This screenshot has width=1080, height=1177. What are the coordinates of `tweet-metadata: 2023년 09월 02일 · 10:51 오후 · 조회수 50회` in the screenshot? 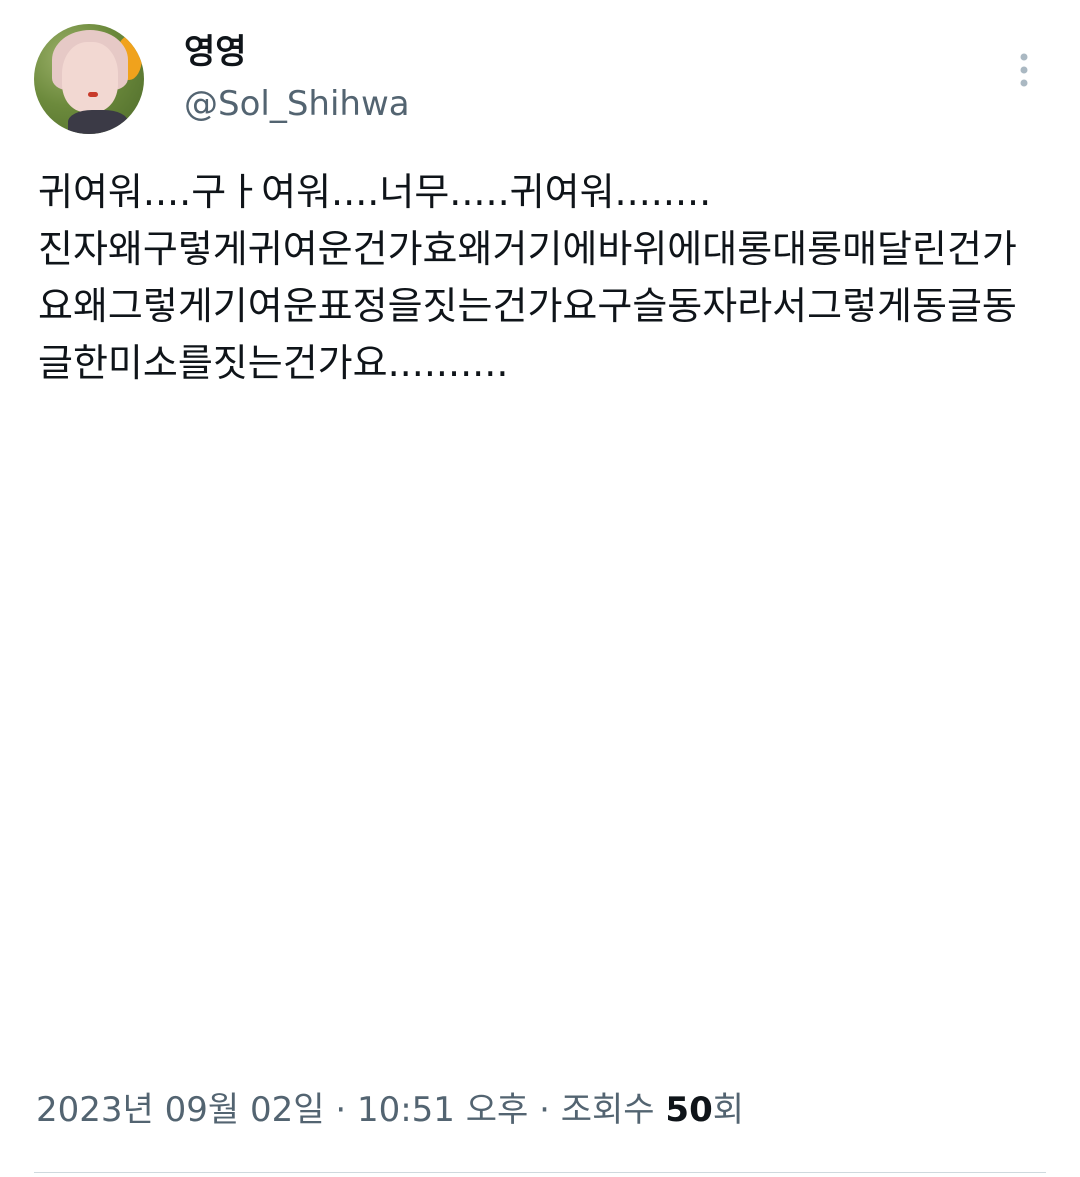 It's located at (390, 1110).